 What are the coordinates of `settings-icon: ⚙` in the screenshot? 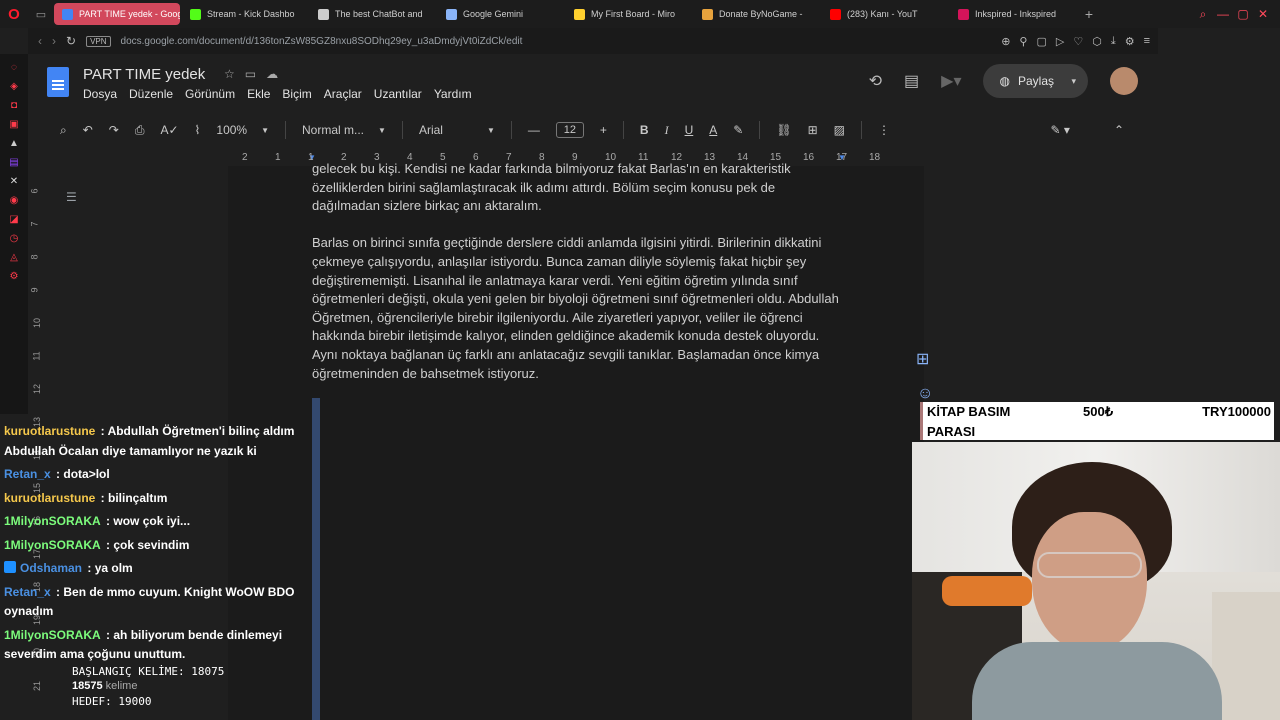 It's located at (1130, 41).